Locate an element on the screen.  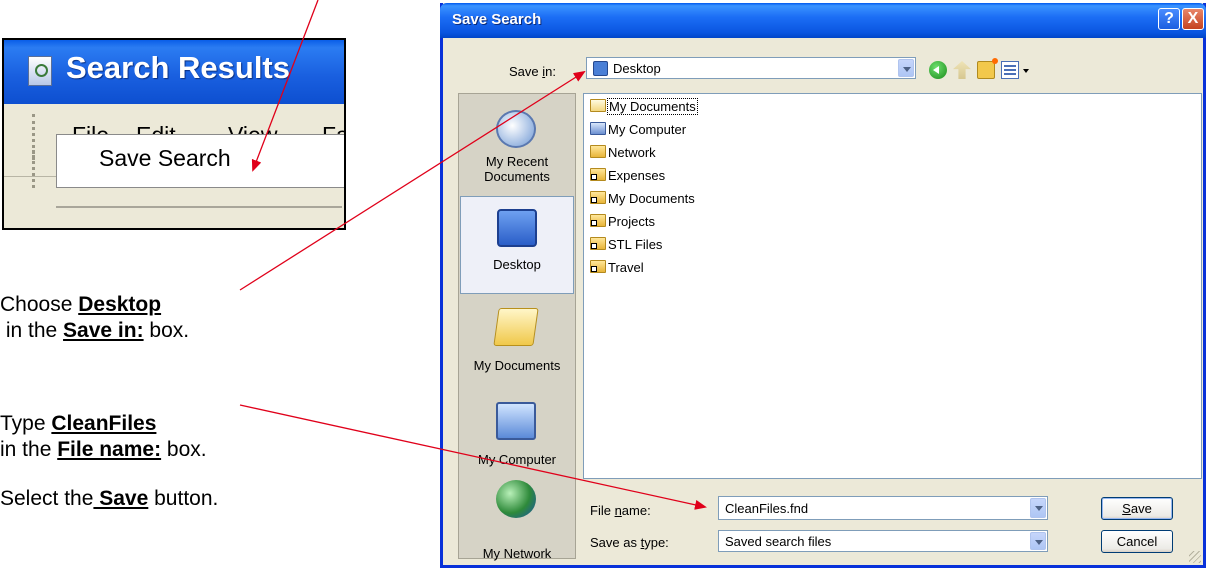
arrow-to-save-in-box is located at coordinates (412, 180).